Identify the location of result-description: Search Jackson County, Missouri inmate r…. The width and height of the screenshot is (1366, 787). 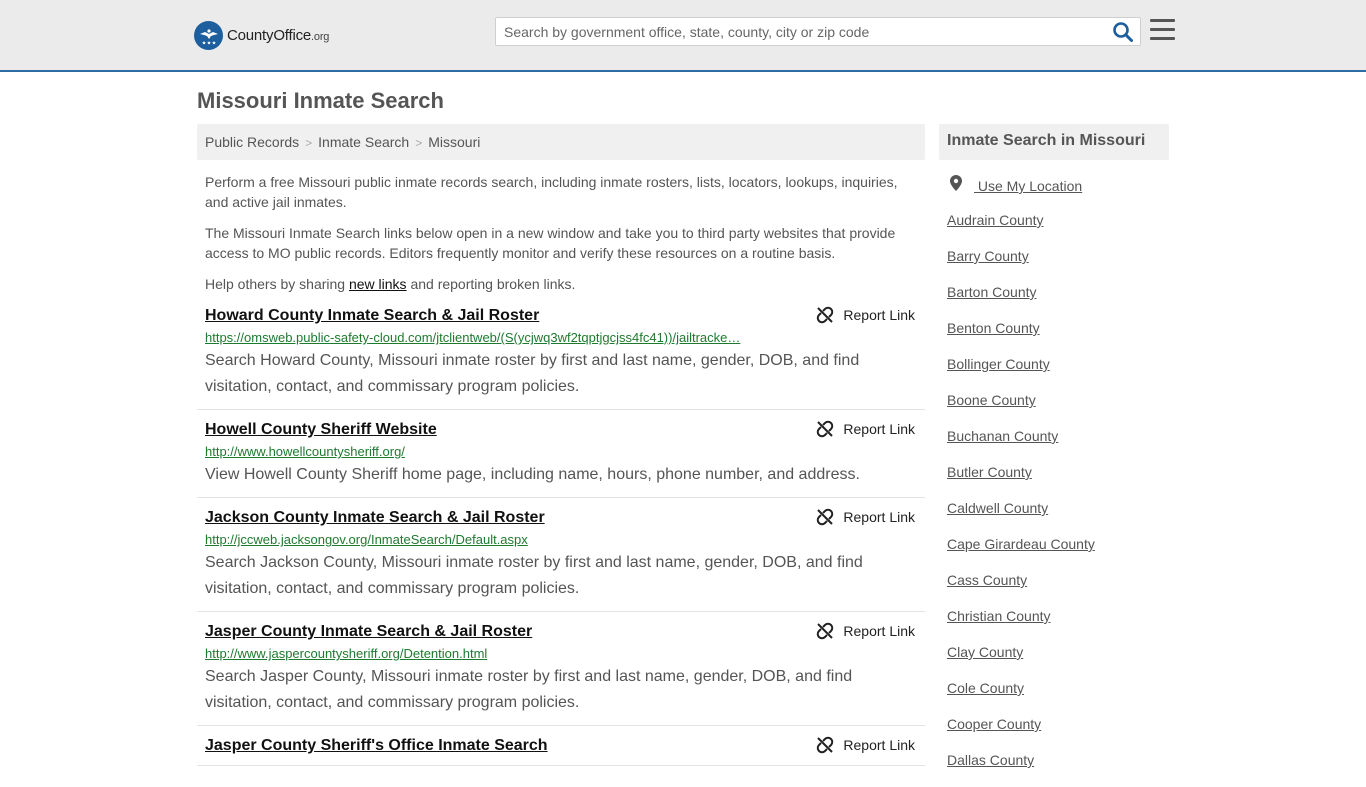
(534, 575).